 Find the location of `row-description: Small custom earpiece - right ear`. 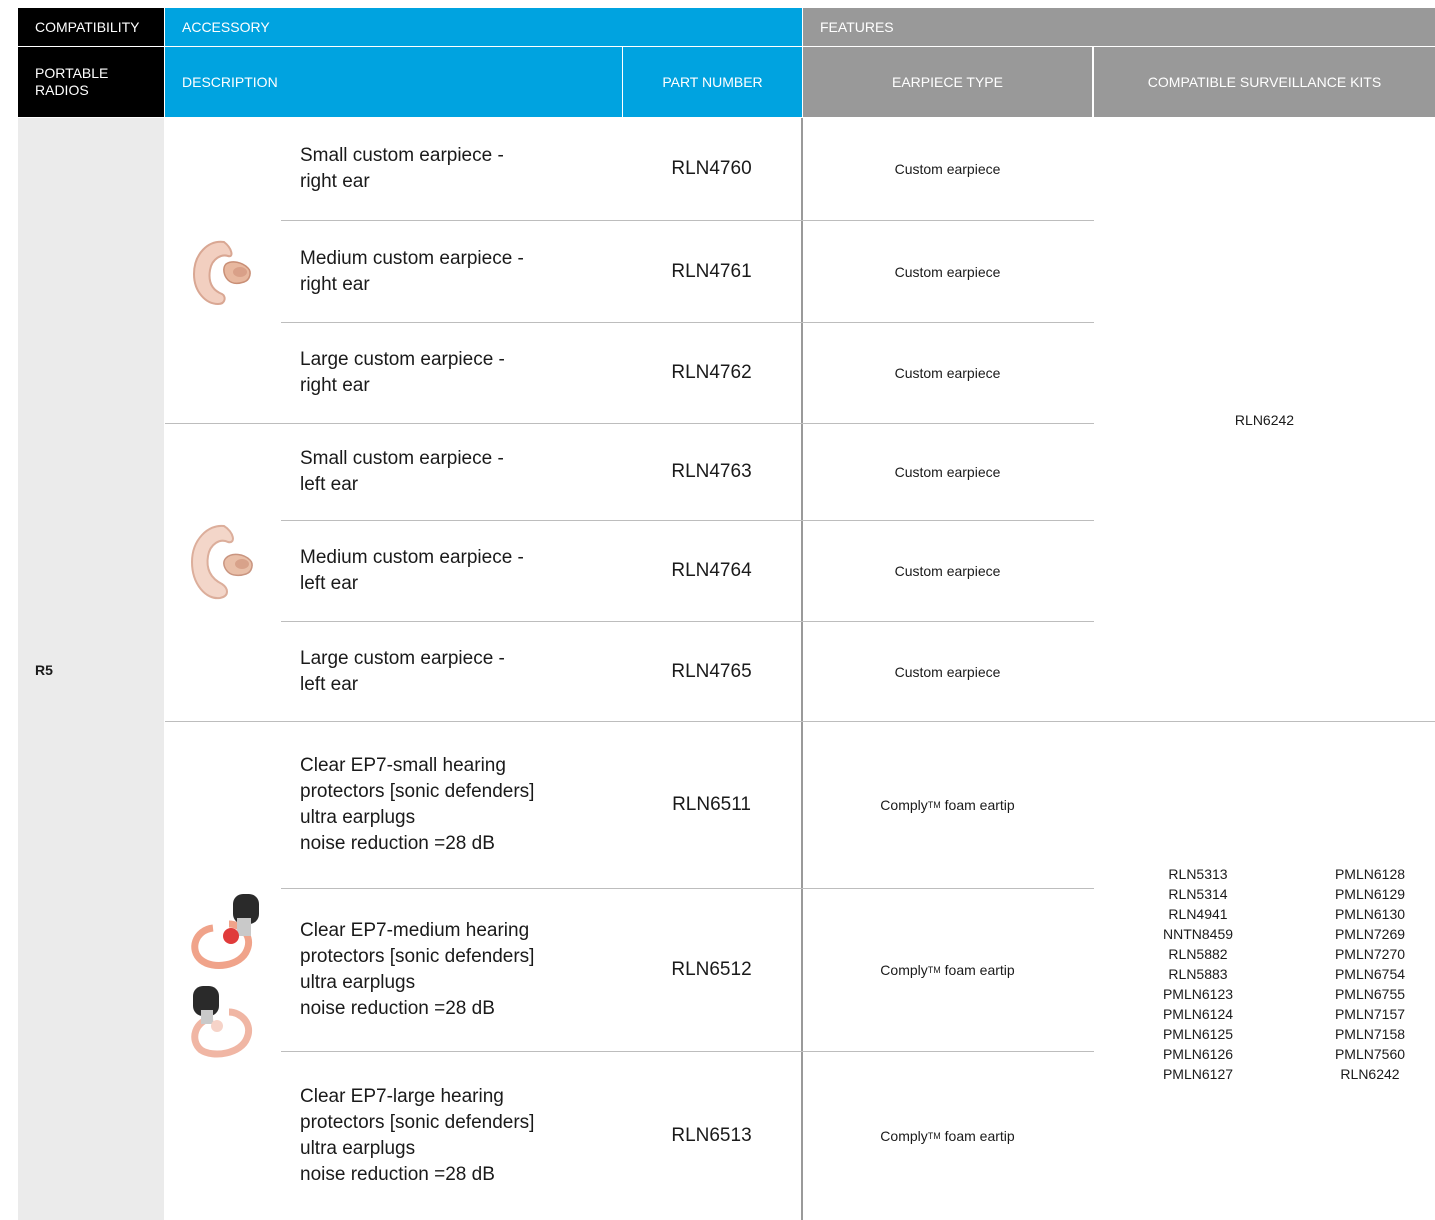

row-description: Small custom earpiece - right ear is located at coordinates (402, 168).